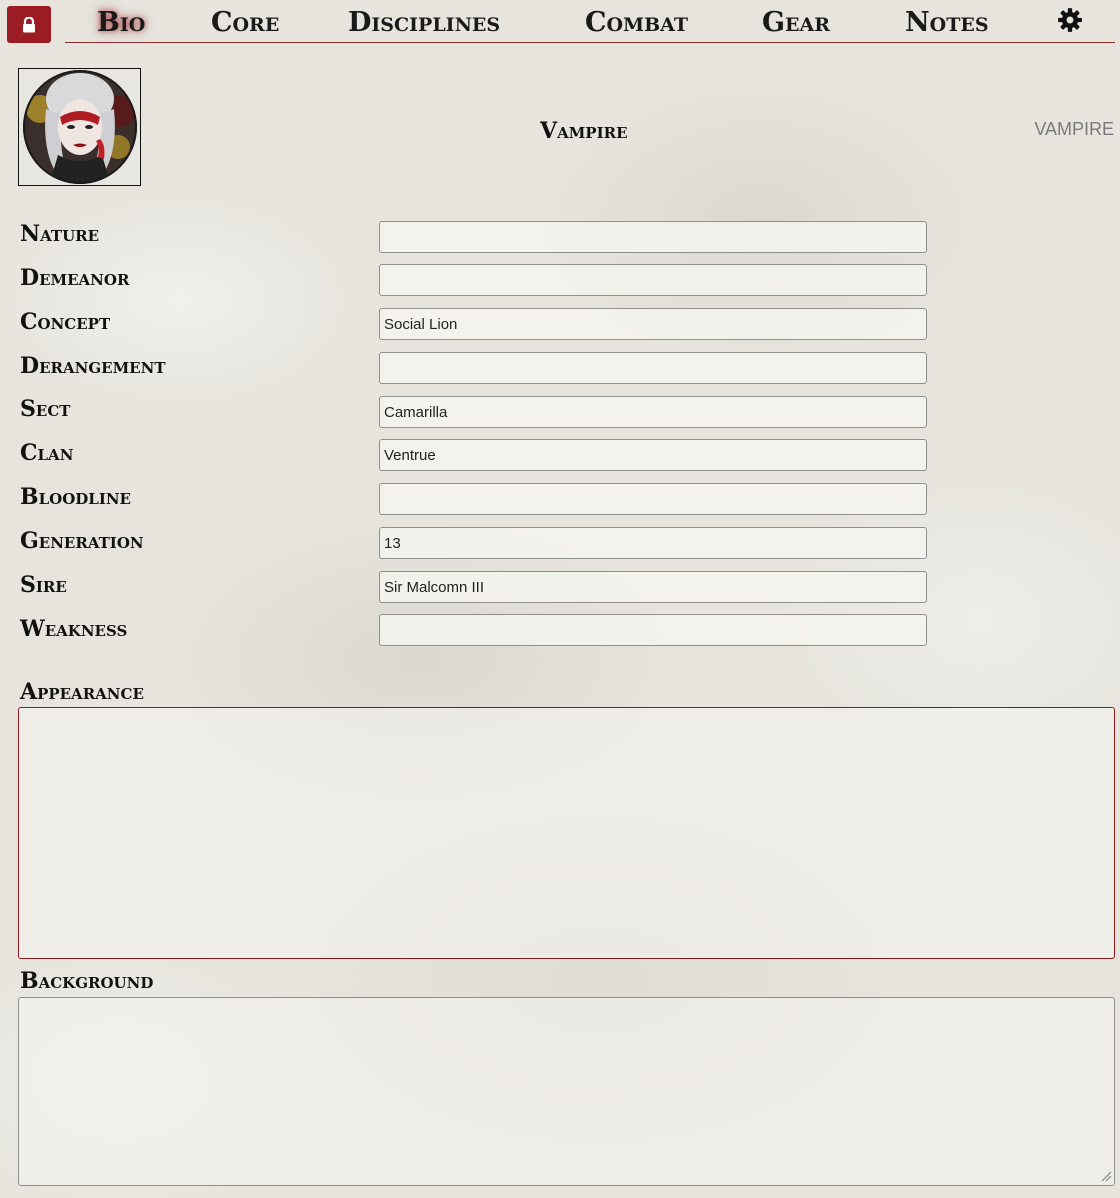 This screenshot has width=1120, height=1198. Describe the element at coordinates (60, 234) in the screenshot. I see `field-label-nature: Nature` at that location.